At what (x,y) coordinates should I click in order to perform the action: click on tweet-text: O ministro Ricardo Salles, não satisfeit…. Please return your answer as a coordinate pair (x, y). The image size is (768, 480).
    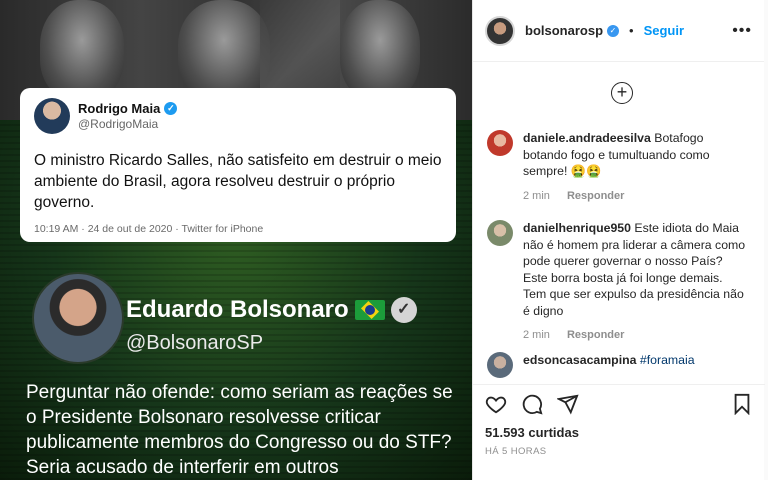
    Looking at the image, I should click on (238, 181).